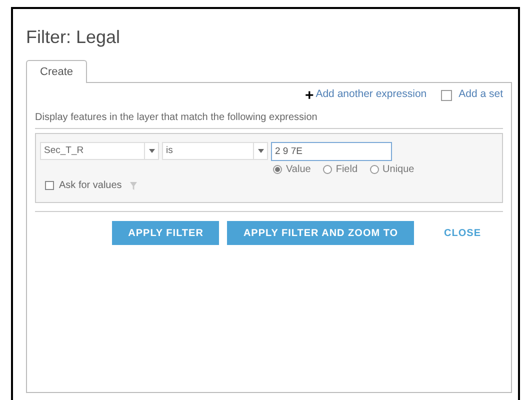 The image size is (524, 400). I want to click on close-button: CLOSE, so click(462, 233).